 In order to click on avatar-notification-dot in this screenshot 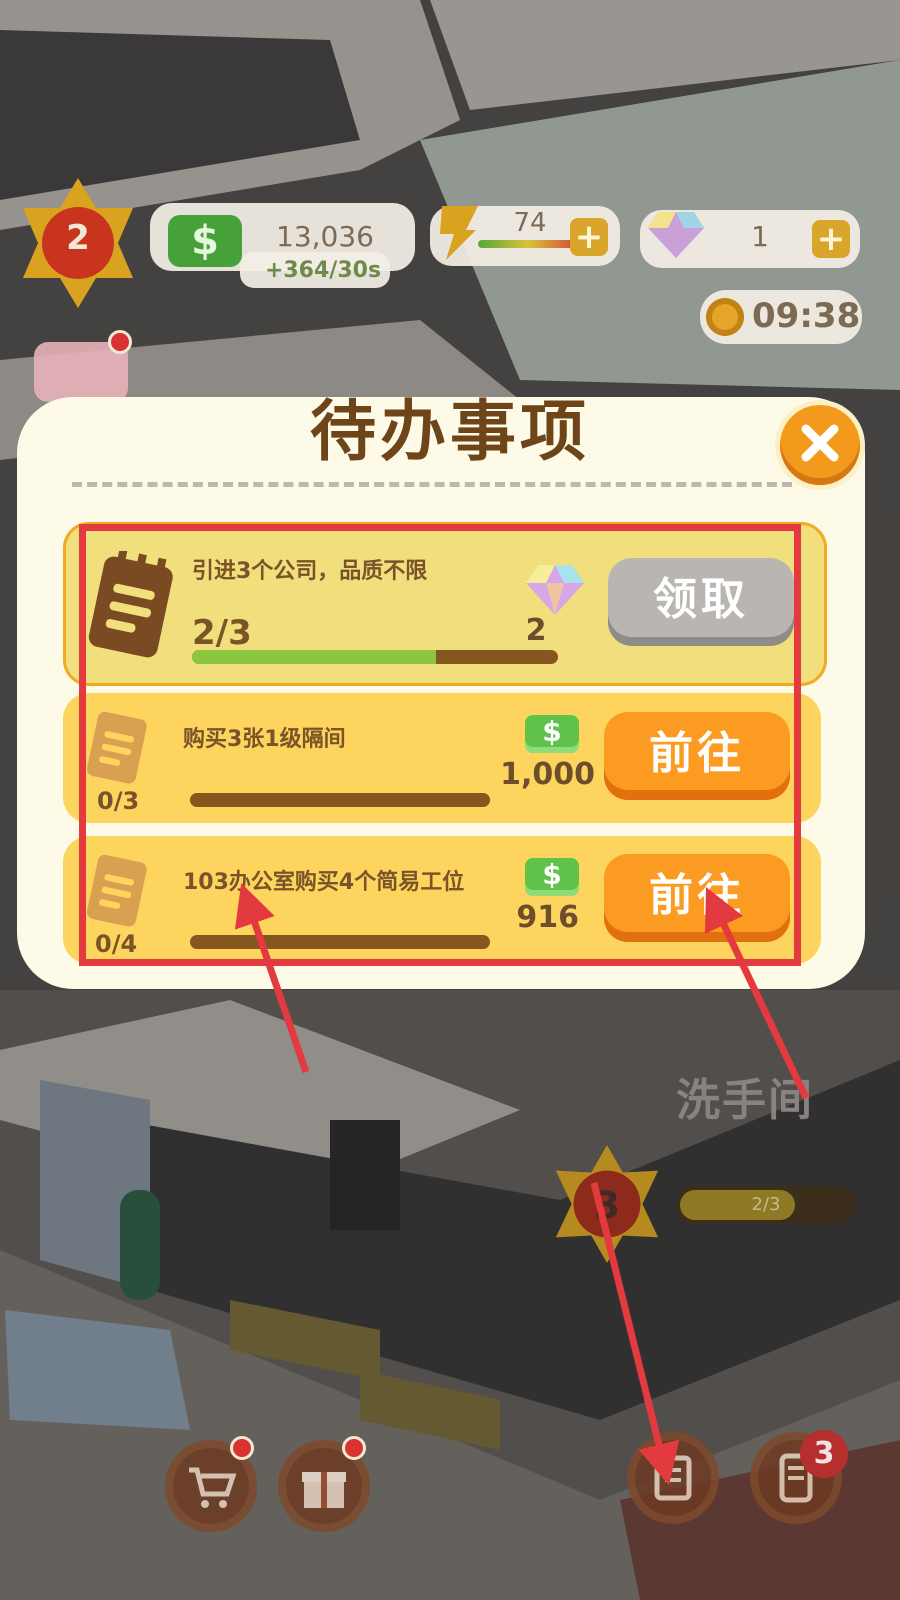, I will do `click(120, 342)`.